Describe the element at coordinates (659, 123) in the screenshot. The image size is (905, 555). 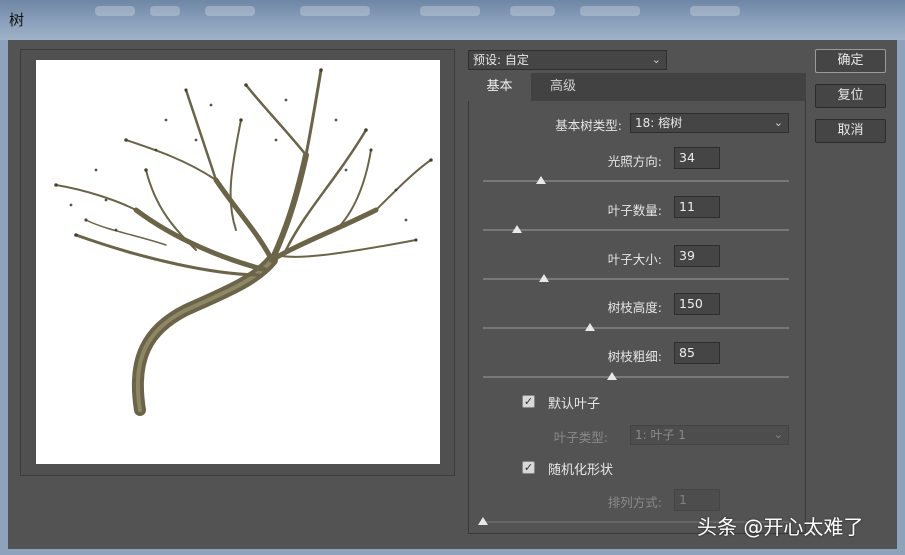
I see `tree-type-value: 18: 榕树` at that location.